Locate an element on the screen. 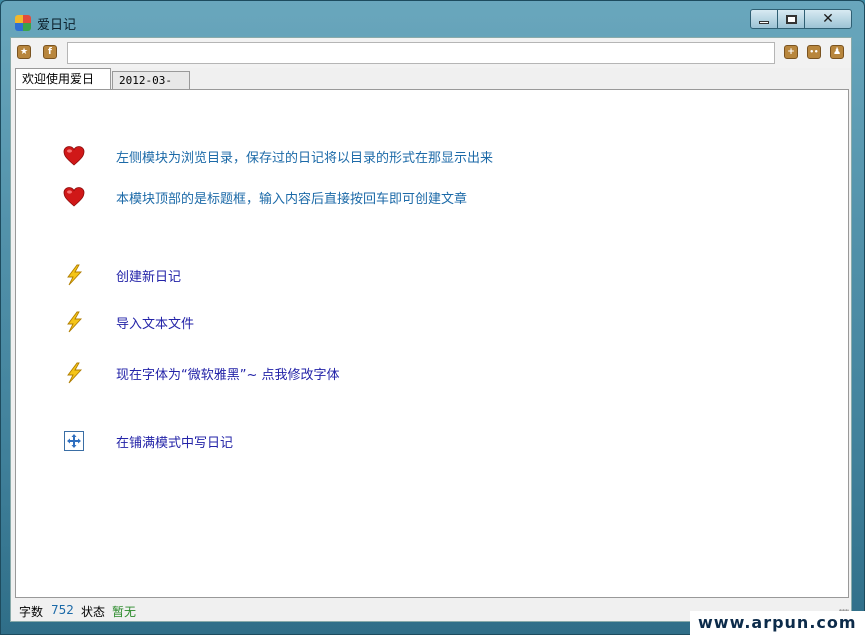 The width and height of the screenshot is (865, 635). create-diary-link: 创建新日记 is located at coordinates (148, 275).